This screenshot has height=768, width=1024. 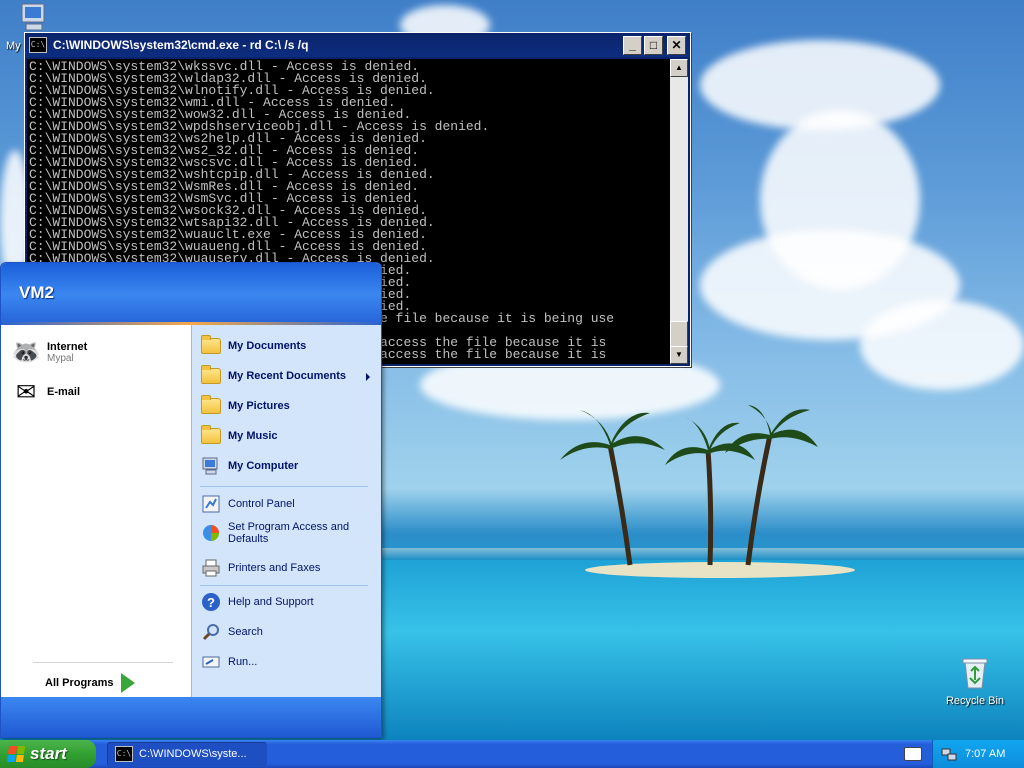 What do you see at coordinates (245, 632) in the screenshot?
I see `menu-item-label: Search` at bounding box center [245, 632].